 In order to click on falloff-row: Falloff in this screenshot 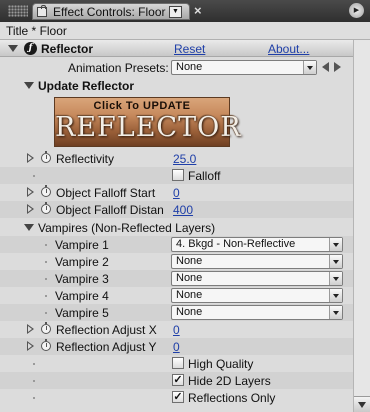, I will do `click(176, 175)`.